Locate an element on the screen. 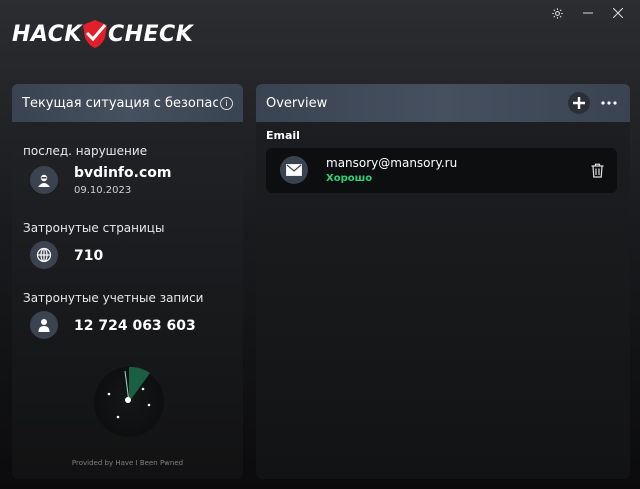 The height and width of the screenshot is (489, 640). minimize-button is located at coordinates (588, 13).